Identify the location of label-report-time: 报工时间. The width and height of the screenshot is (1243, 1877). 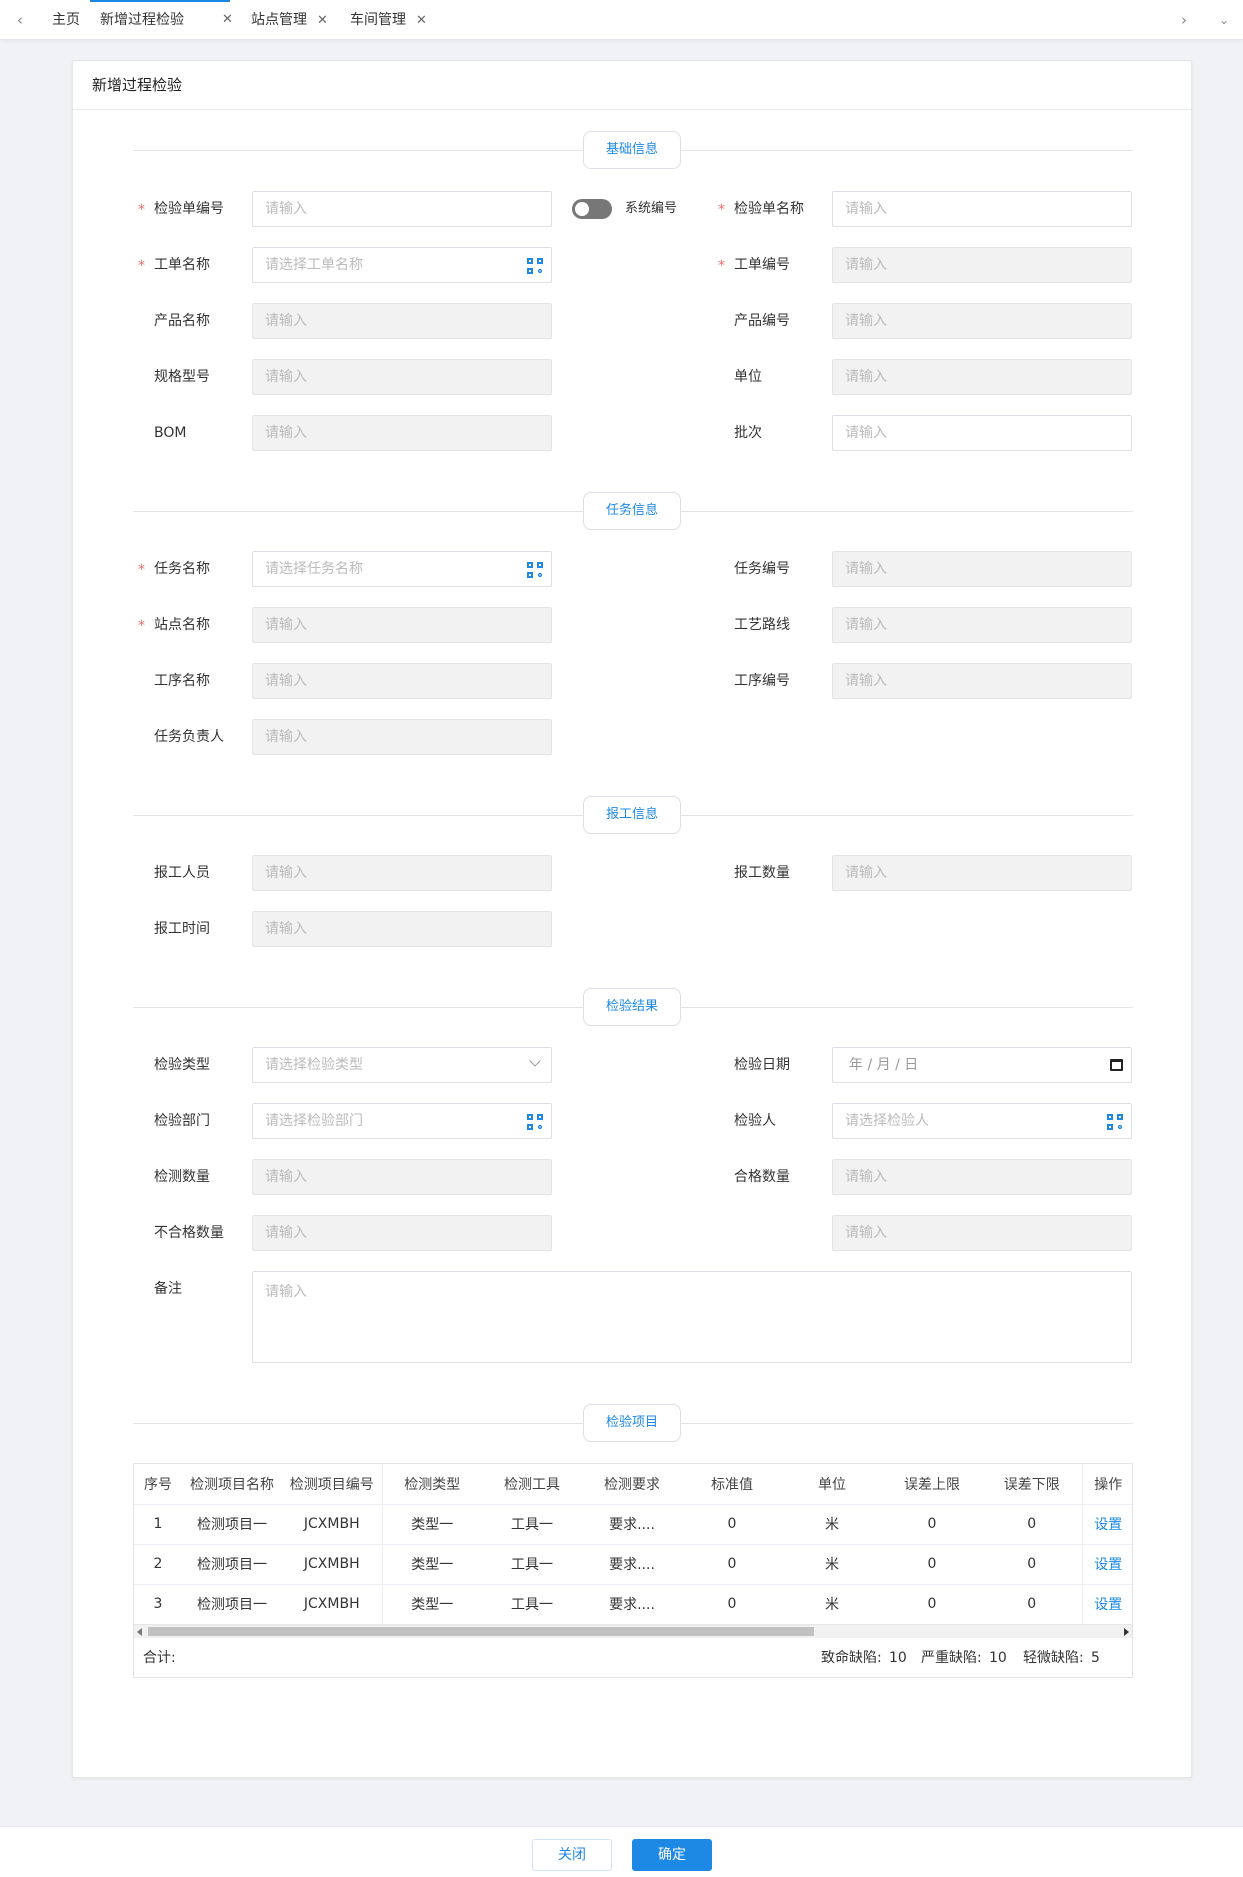
(182, 929).